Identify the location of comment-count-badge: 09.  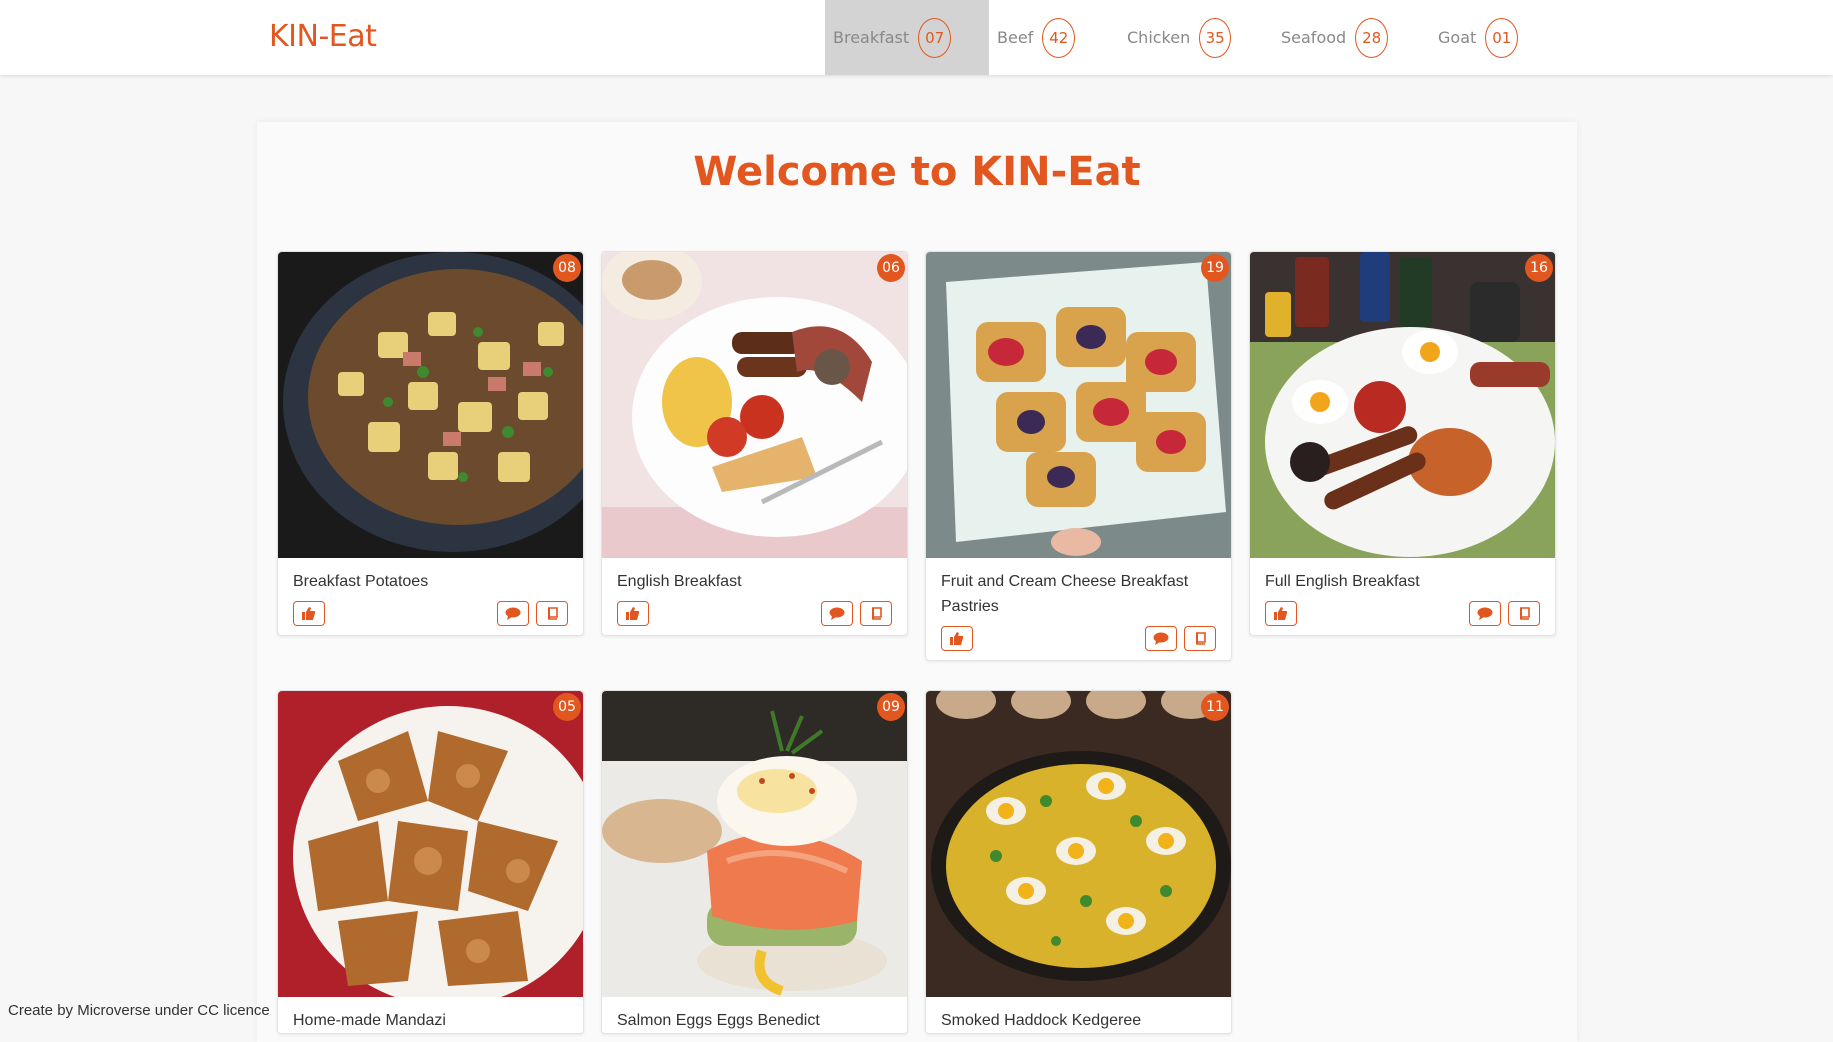
(891, 707).